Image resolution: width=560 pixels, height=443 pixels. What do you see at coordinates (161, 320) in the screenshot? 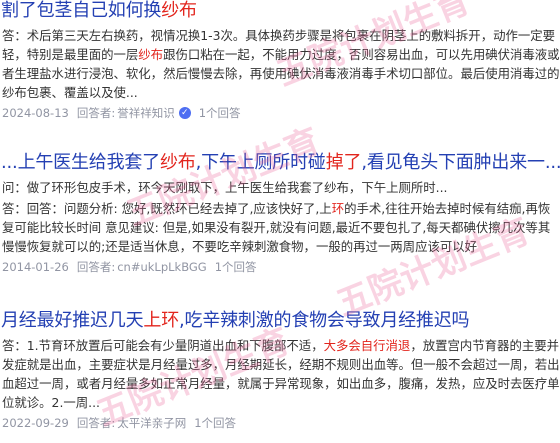
I see `highlighted-keyword: 上环` at bounding box center [161, 320].